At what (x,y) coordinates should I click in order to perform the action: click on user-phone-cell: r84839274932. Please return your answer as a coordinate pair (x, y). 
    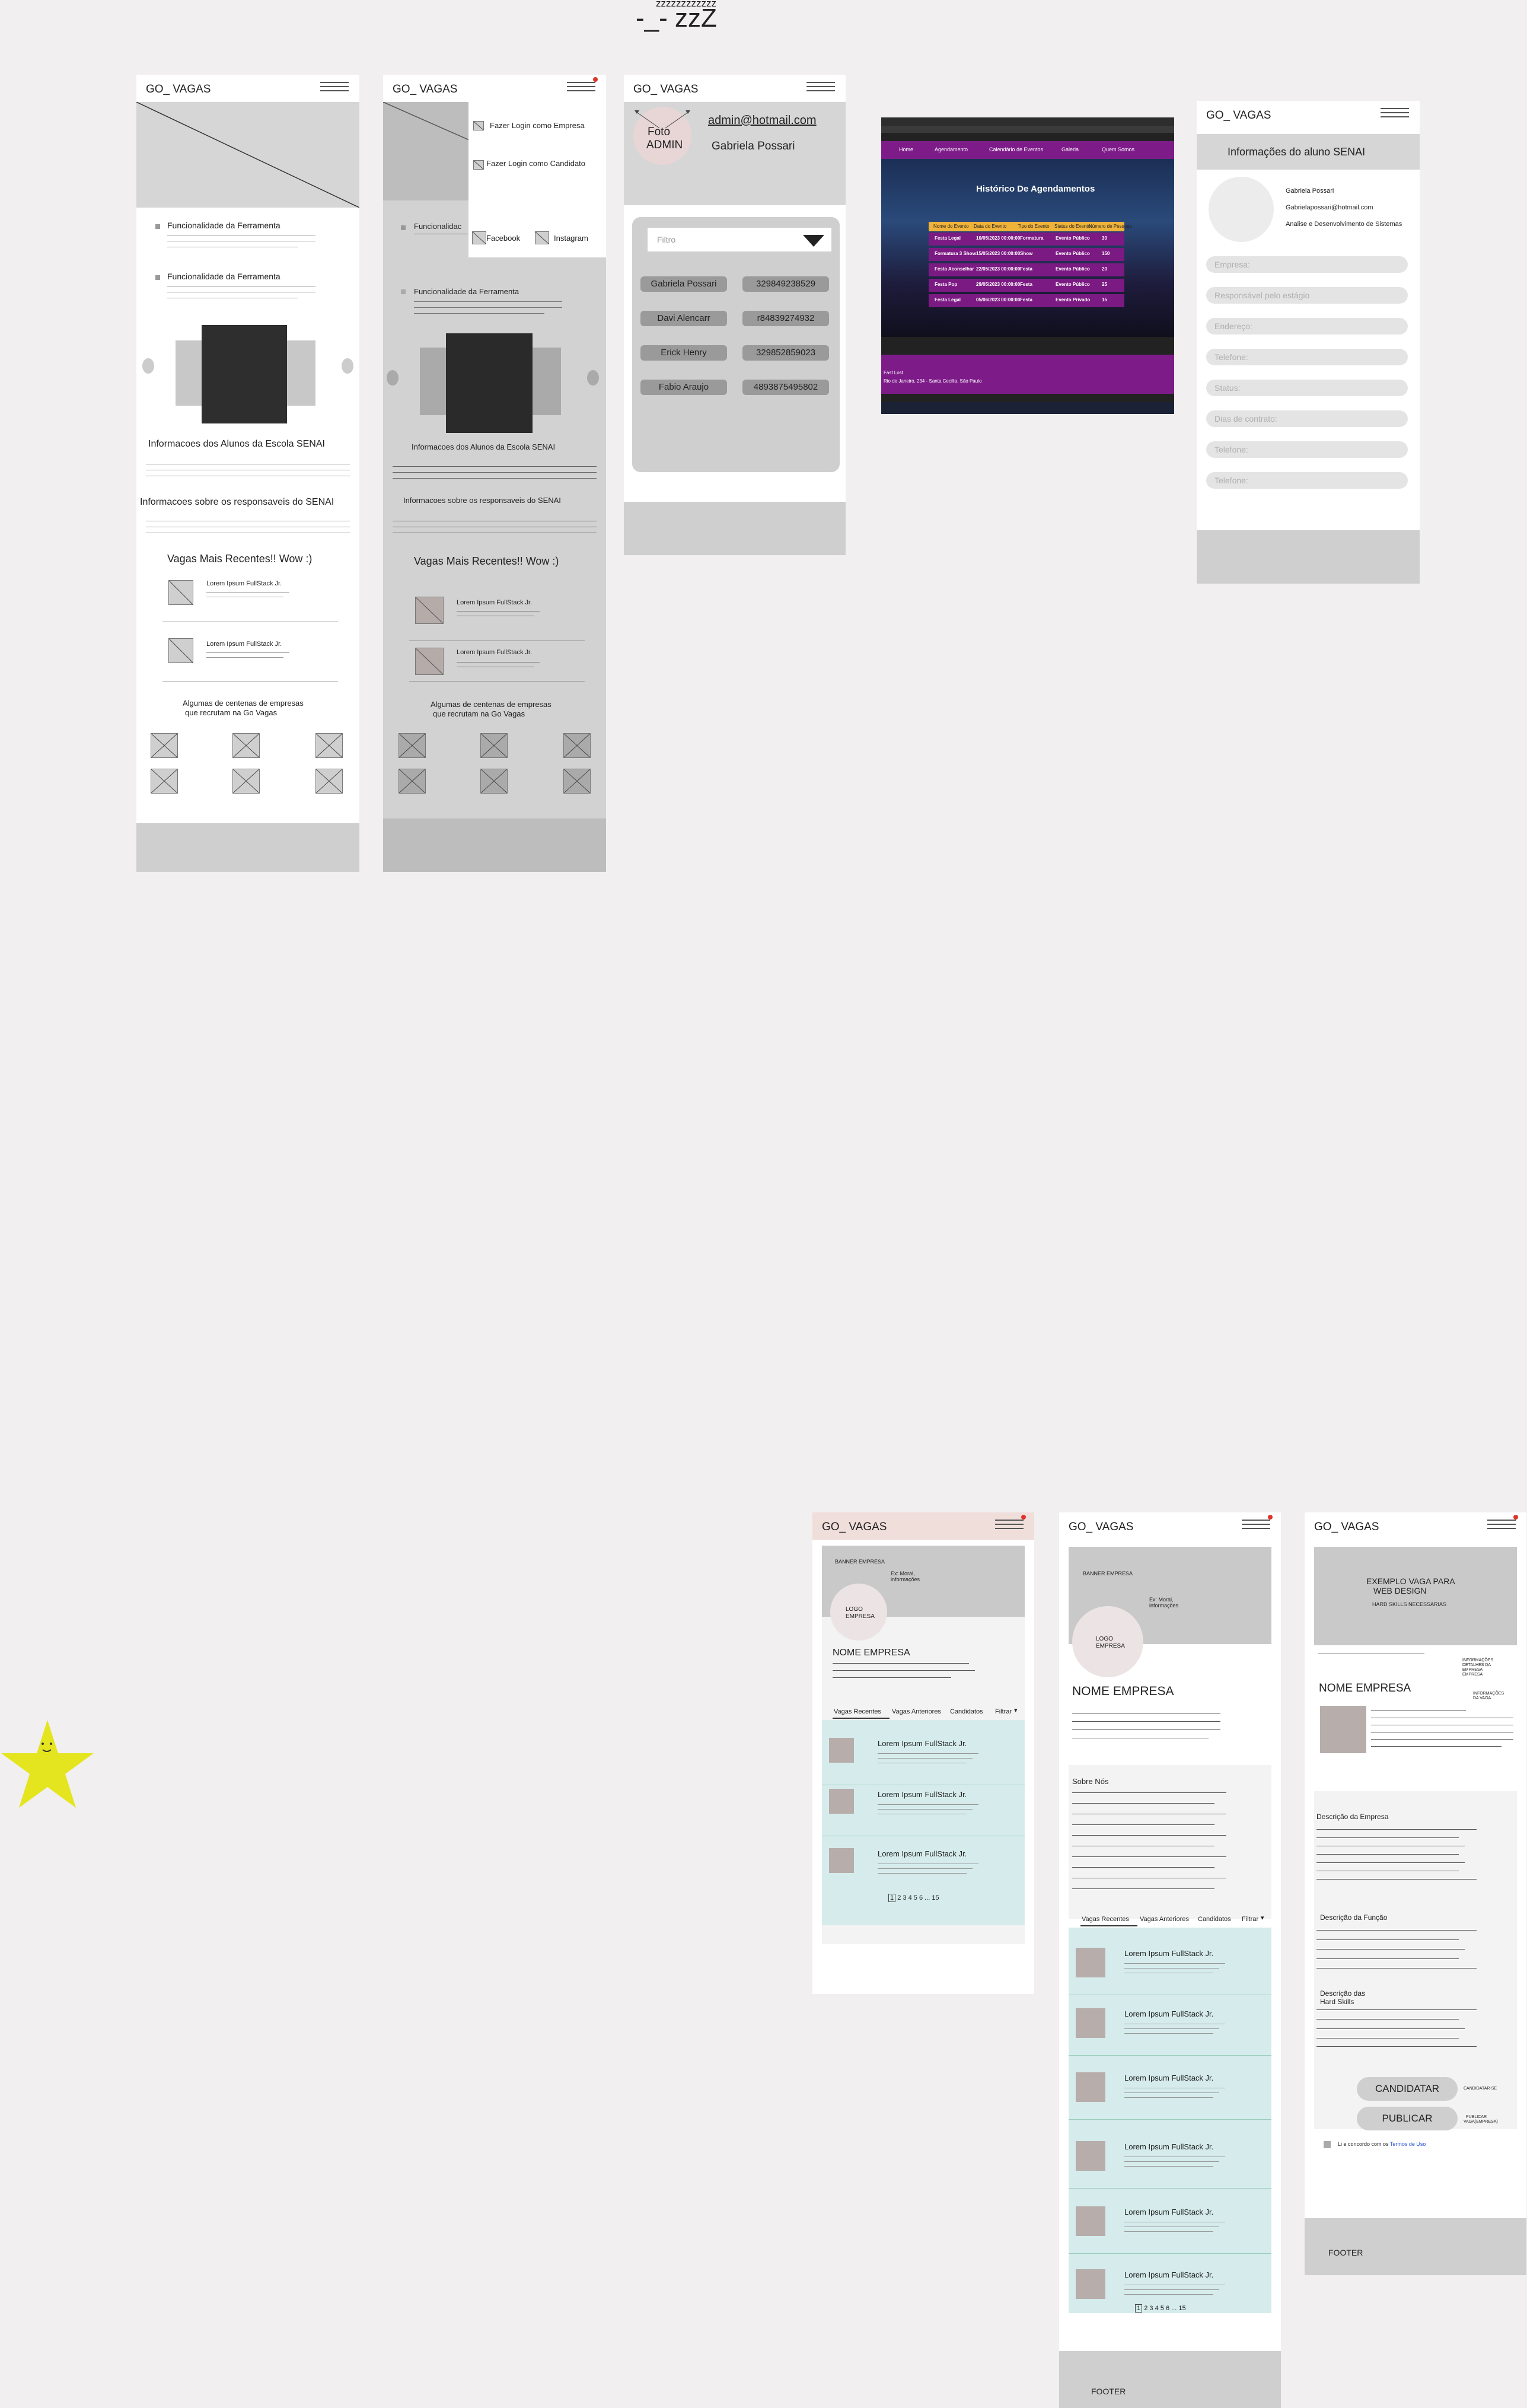
    Looking at the image, I should click on (785, 318).